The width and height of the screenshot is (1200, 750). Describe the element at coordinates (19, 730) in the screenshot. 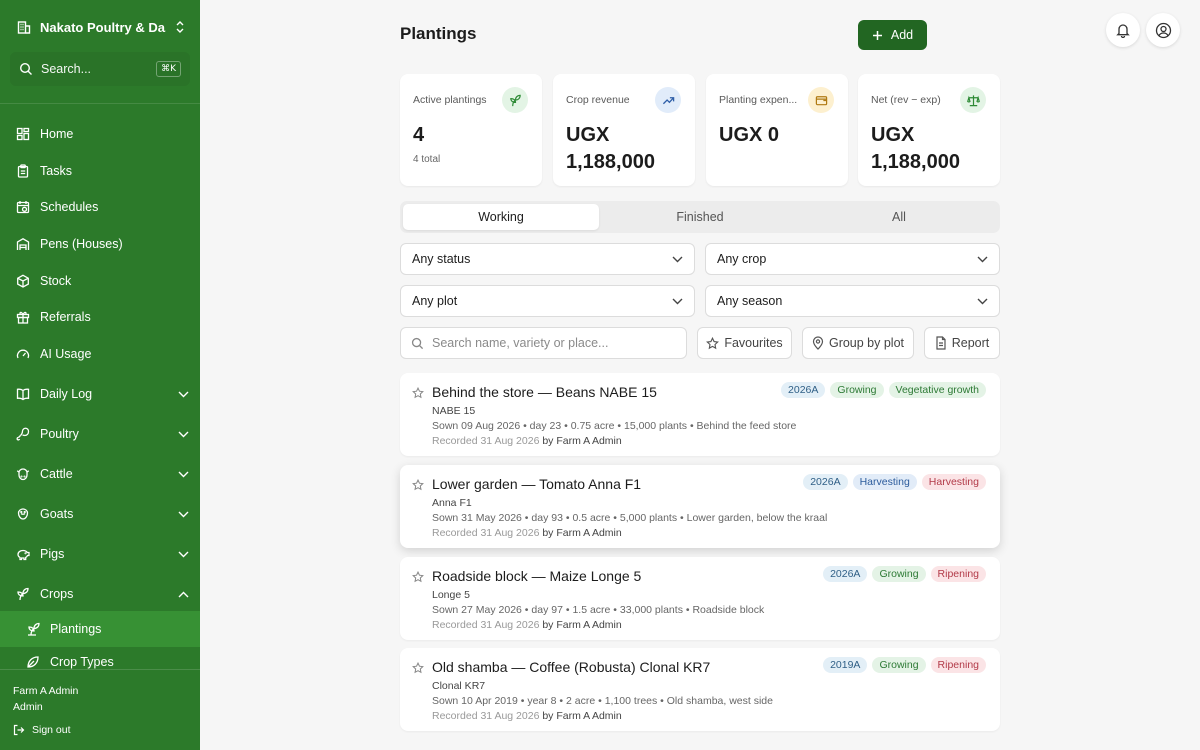

I see `log-out-icon` at that location.